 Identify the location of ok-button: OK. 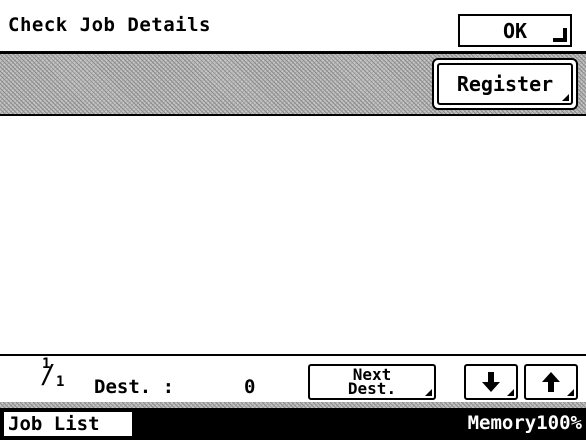
(515, 30).